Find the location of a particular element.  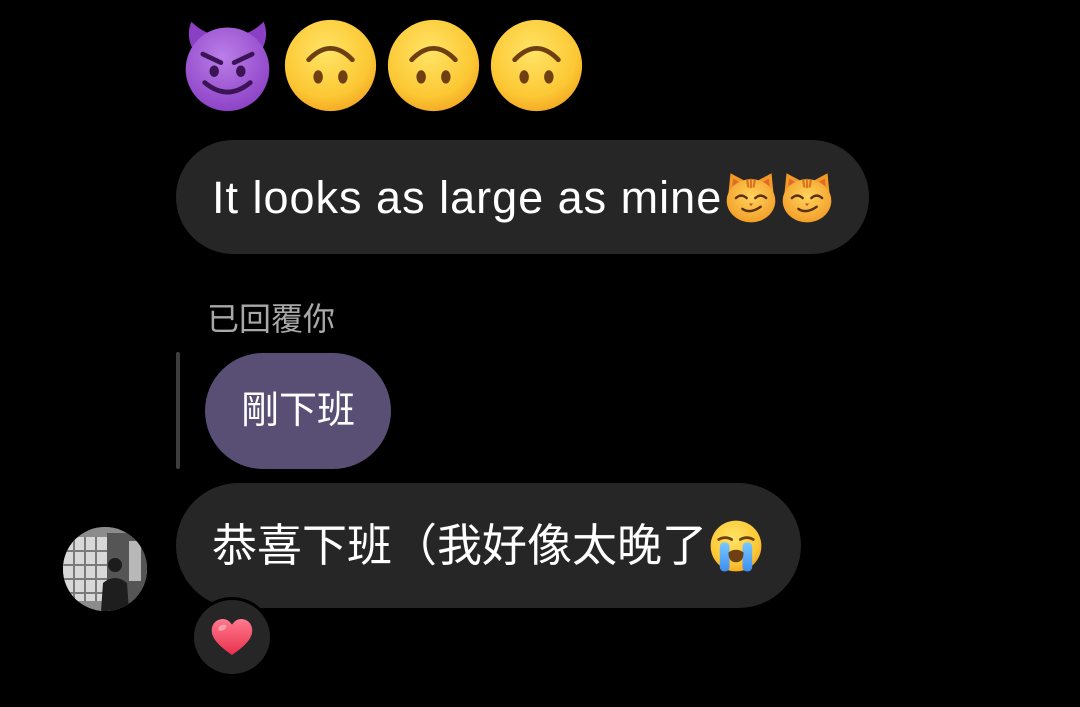

red-heart-icon is located at coordinates (232, 637).